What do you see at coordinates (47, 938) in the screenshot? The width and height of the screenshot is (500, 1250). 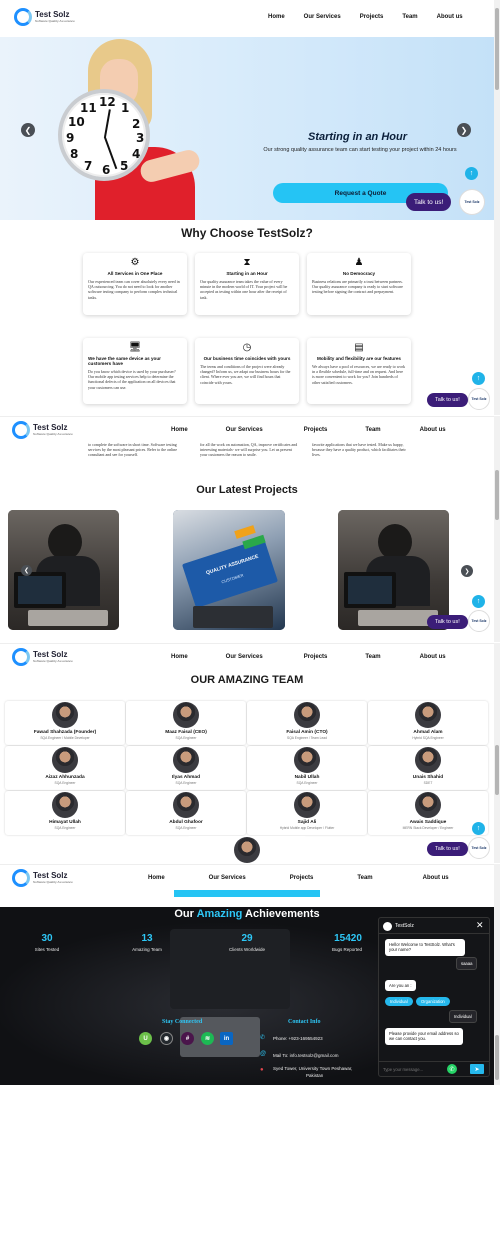 I see `stat-value: 30` at bounding box center [47, 938].